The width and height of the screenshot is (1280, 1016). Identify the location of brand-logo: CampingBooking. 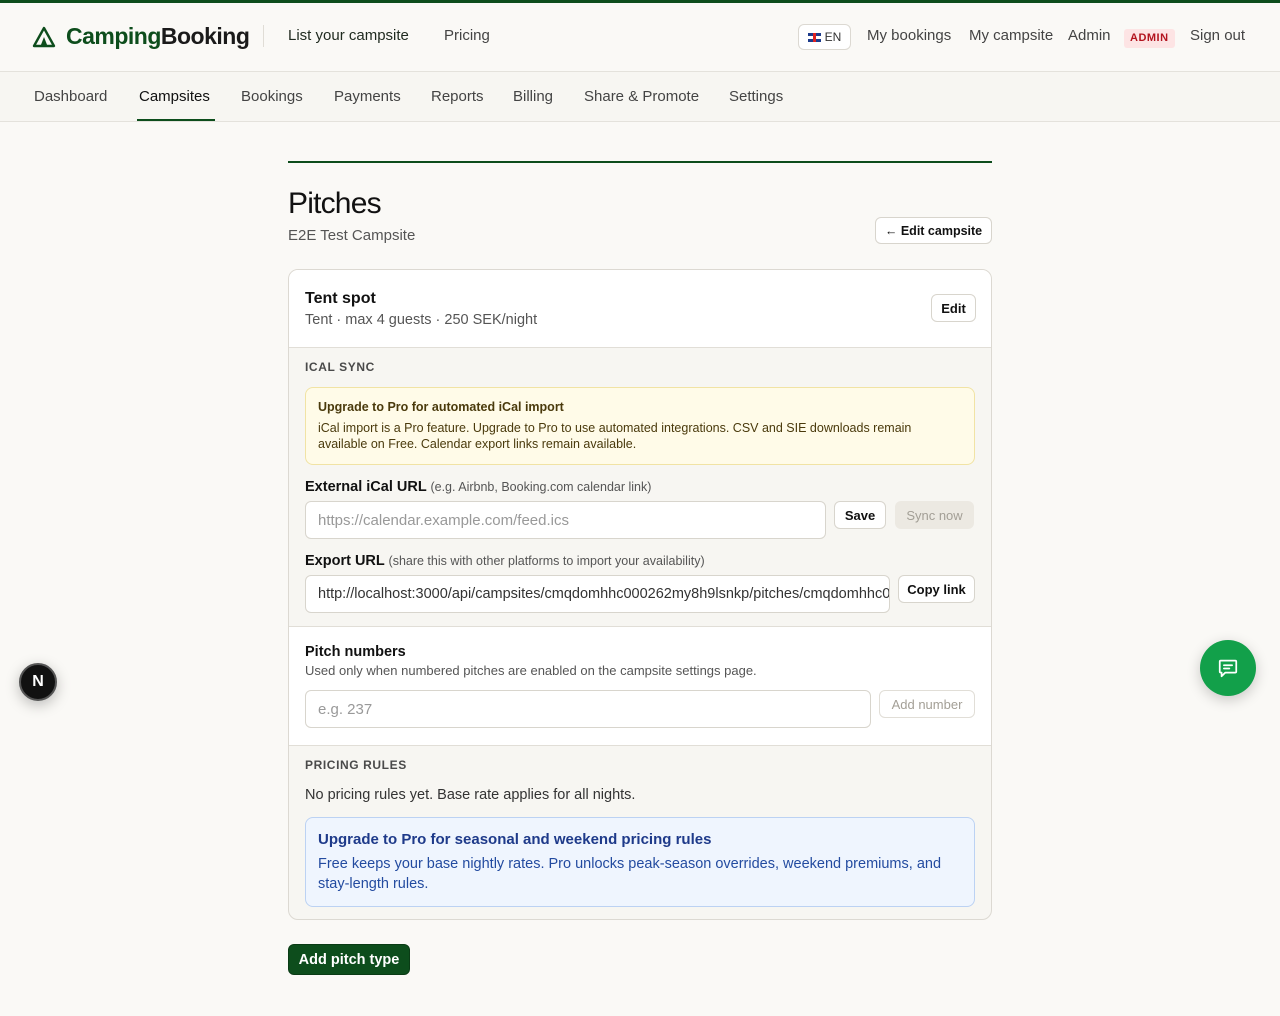
(141, 36).